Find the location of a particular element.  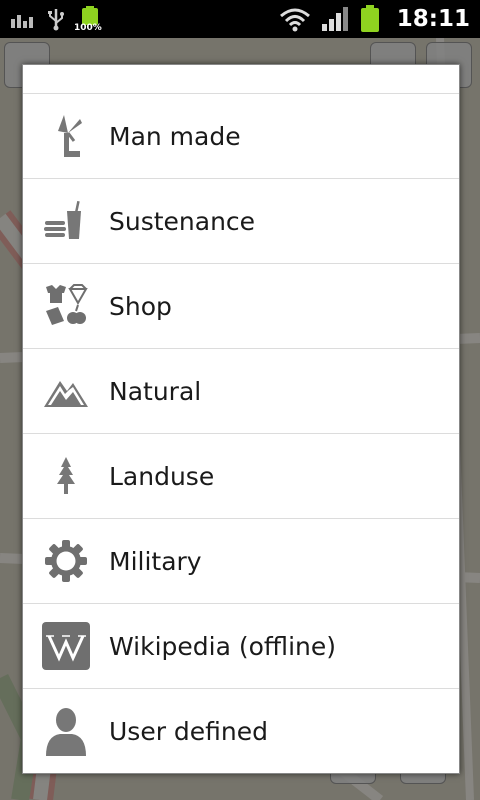

list-item-sustenance: Sustenance is located at coordinates (241, 220).